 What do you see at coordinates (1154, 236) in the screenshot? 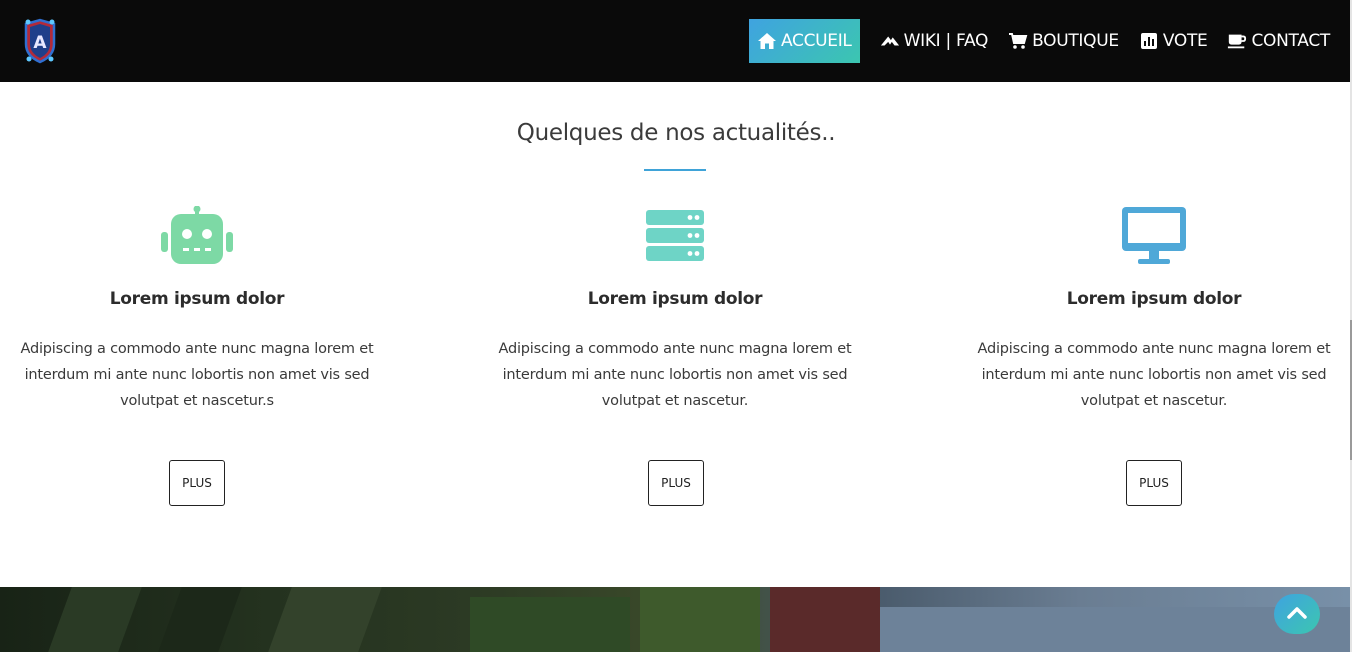
I see `desktop-icon` at bounding box center [1154, 236].